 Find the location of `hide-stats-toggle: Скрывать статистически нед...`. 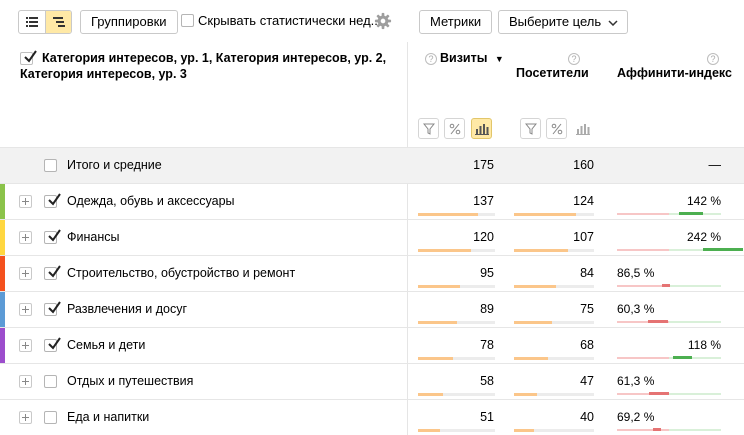

hide-stats-toggle: Скрывать статистически нед... is located at coordinates (281, 20).